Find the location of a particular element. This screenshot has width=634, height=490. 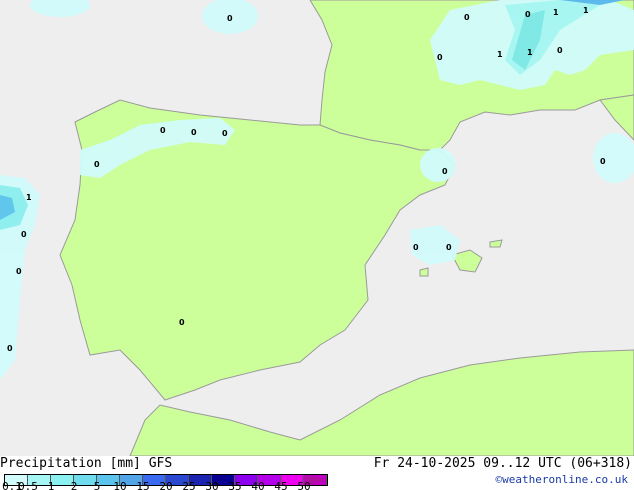

land-ibiza is located at coordinates (424, 272).